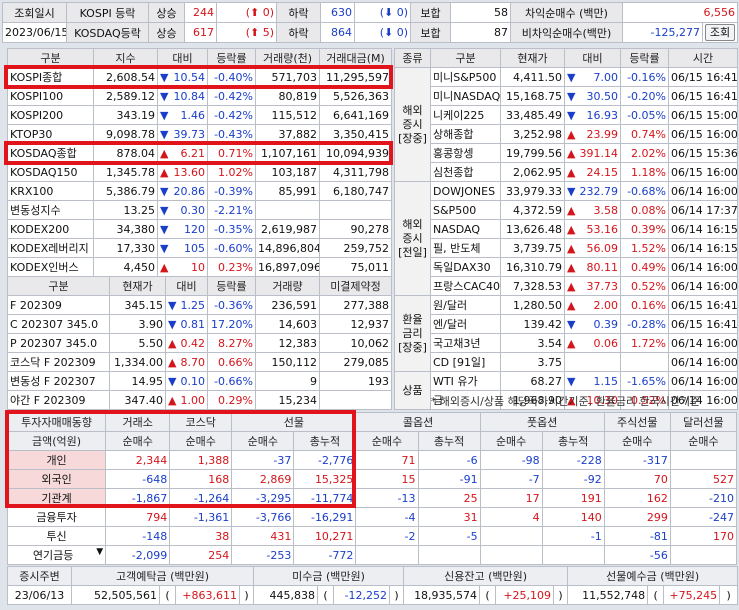 This screenshot has height=610, width=739. Describe the element at coordinates (58, 305) in the screenshot. I see `contract-name: F 202309` at that location.